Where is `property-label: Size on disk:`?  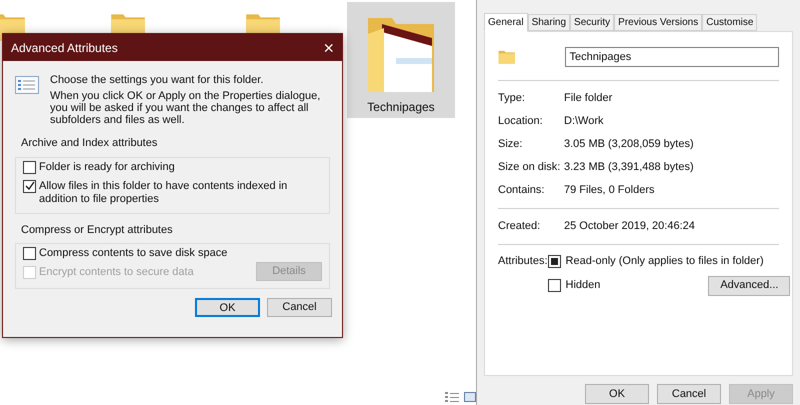 property-label: Size on disk: is located at coordinates (530, 168).